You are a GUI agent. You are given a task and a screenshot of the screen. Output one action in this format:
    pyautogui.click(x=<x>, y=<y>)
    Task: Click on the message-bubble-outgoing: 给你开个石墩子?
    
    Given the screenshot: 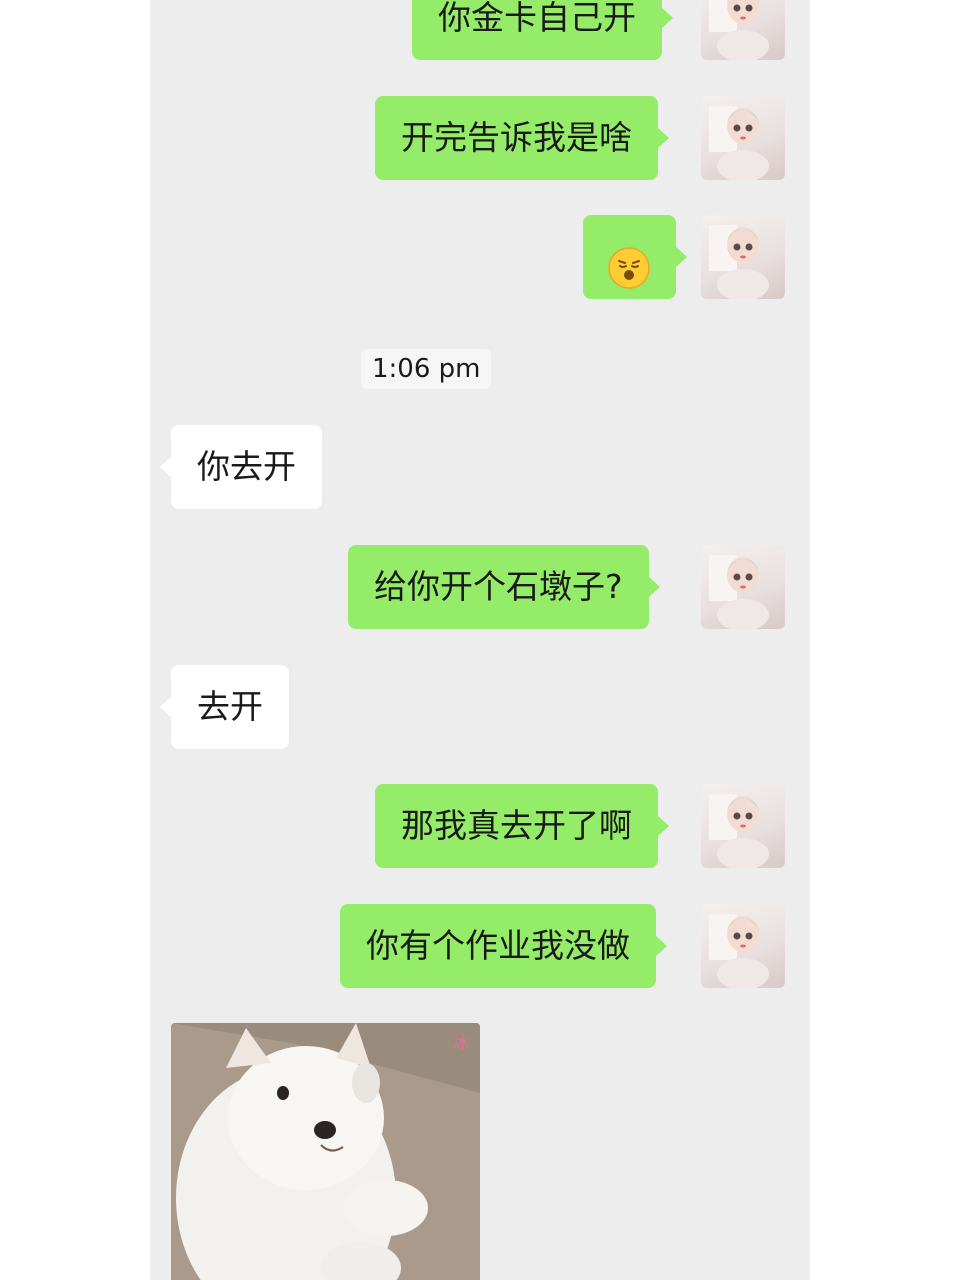 What is the action you would take?
    pyautogui.click(x=504, y=587)
    